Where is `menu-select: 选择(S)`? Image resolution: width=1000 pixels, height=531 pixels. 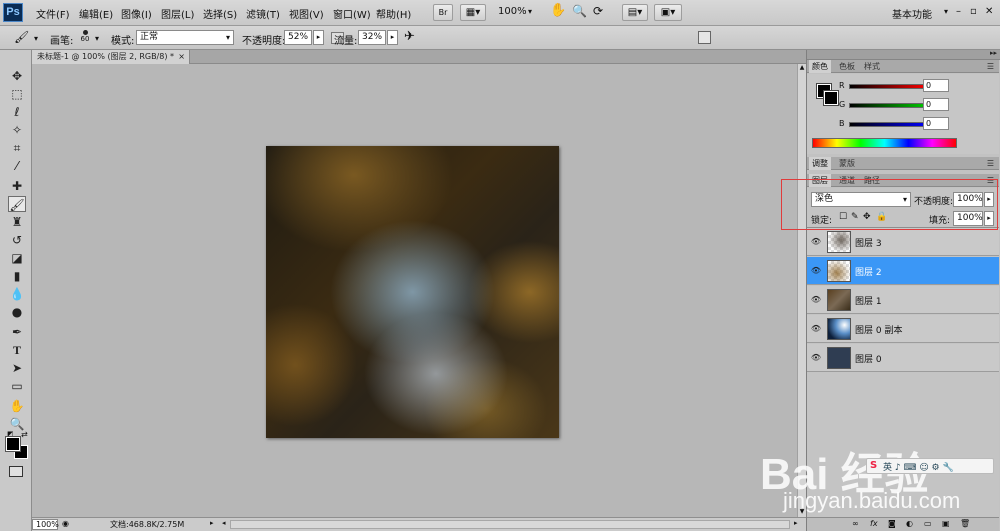 menu-select: 选择(S) is located at coordinates (220, 13).